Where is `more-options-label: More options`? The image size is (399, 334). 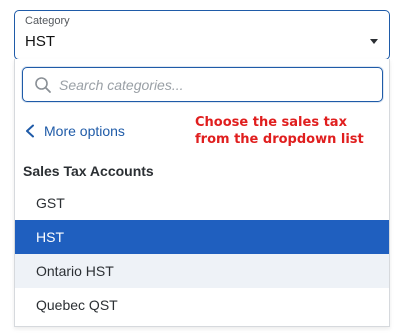 more-options-label: More options is located at coordinates (84, 131).